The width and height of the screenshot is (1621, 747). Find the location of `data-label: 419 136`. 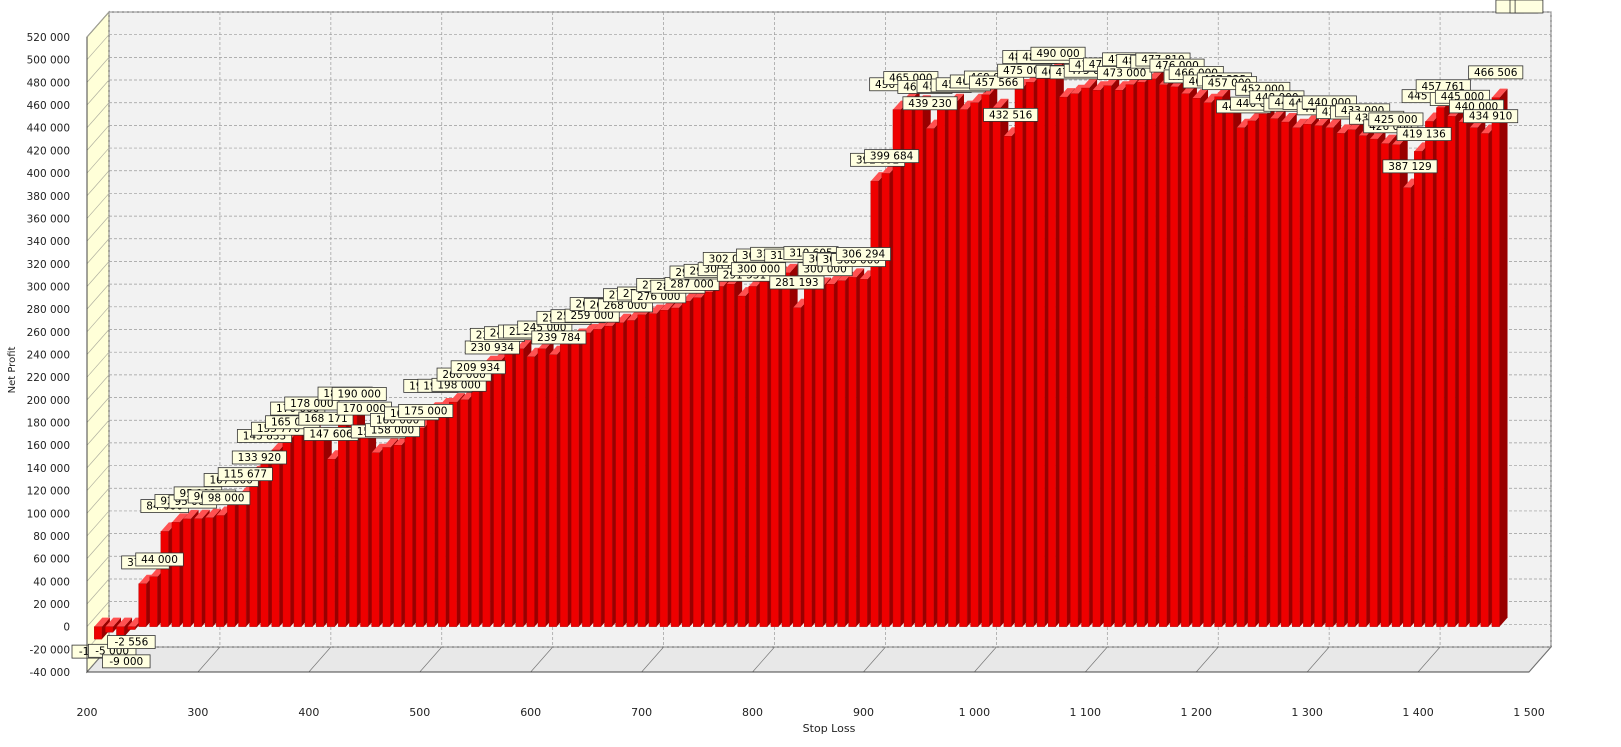

data-label: 419 136 is located at coordinates (1424, 134).